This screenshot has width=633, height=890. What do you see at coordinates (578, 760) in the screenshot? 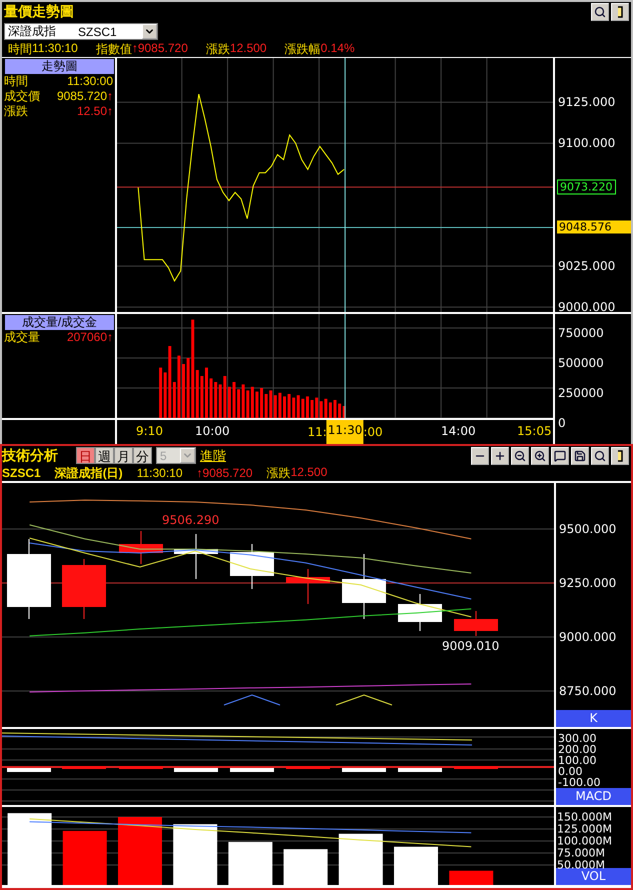
I see `axis-label: 100.00` at bounding box center [578, 760].